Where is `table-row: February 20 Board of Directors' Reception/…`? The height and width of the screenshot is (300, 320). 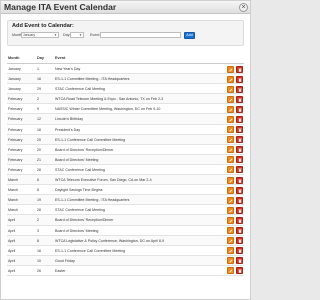 table-row: February 20 Board of Directors' Reception/… is located at coordinates (125, 149).